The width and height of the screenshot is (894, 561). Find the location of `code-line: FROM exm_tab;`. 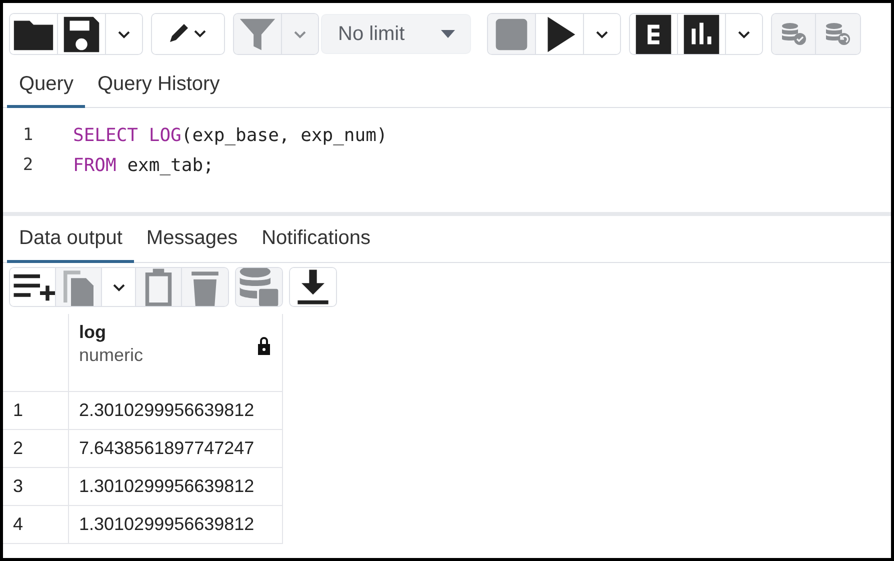

code-line: FROM exm_tab; is located at coordinates (143, 165).